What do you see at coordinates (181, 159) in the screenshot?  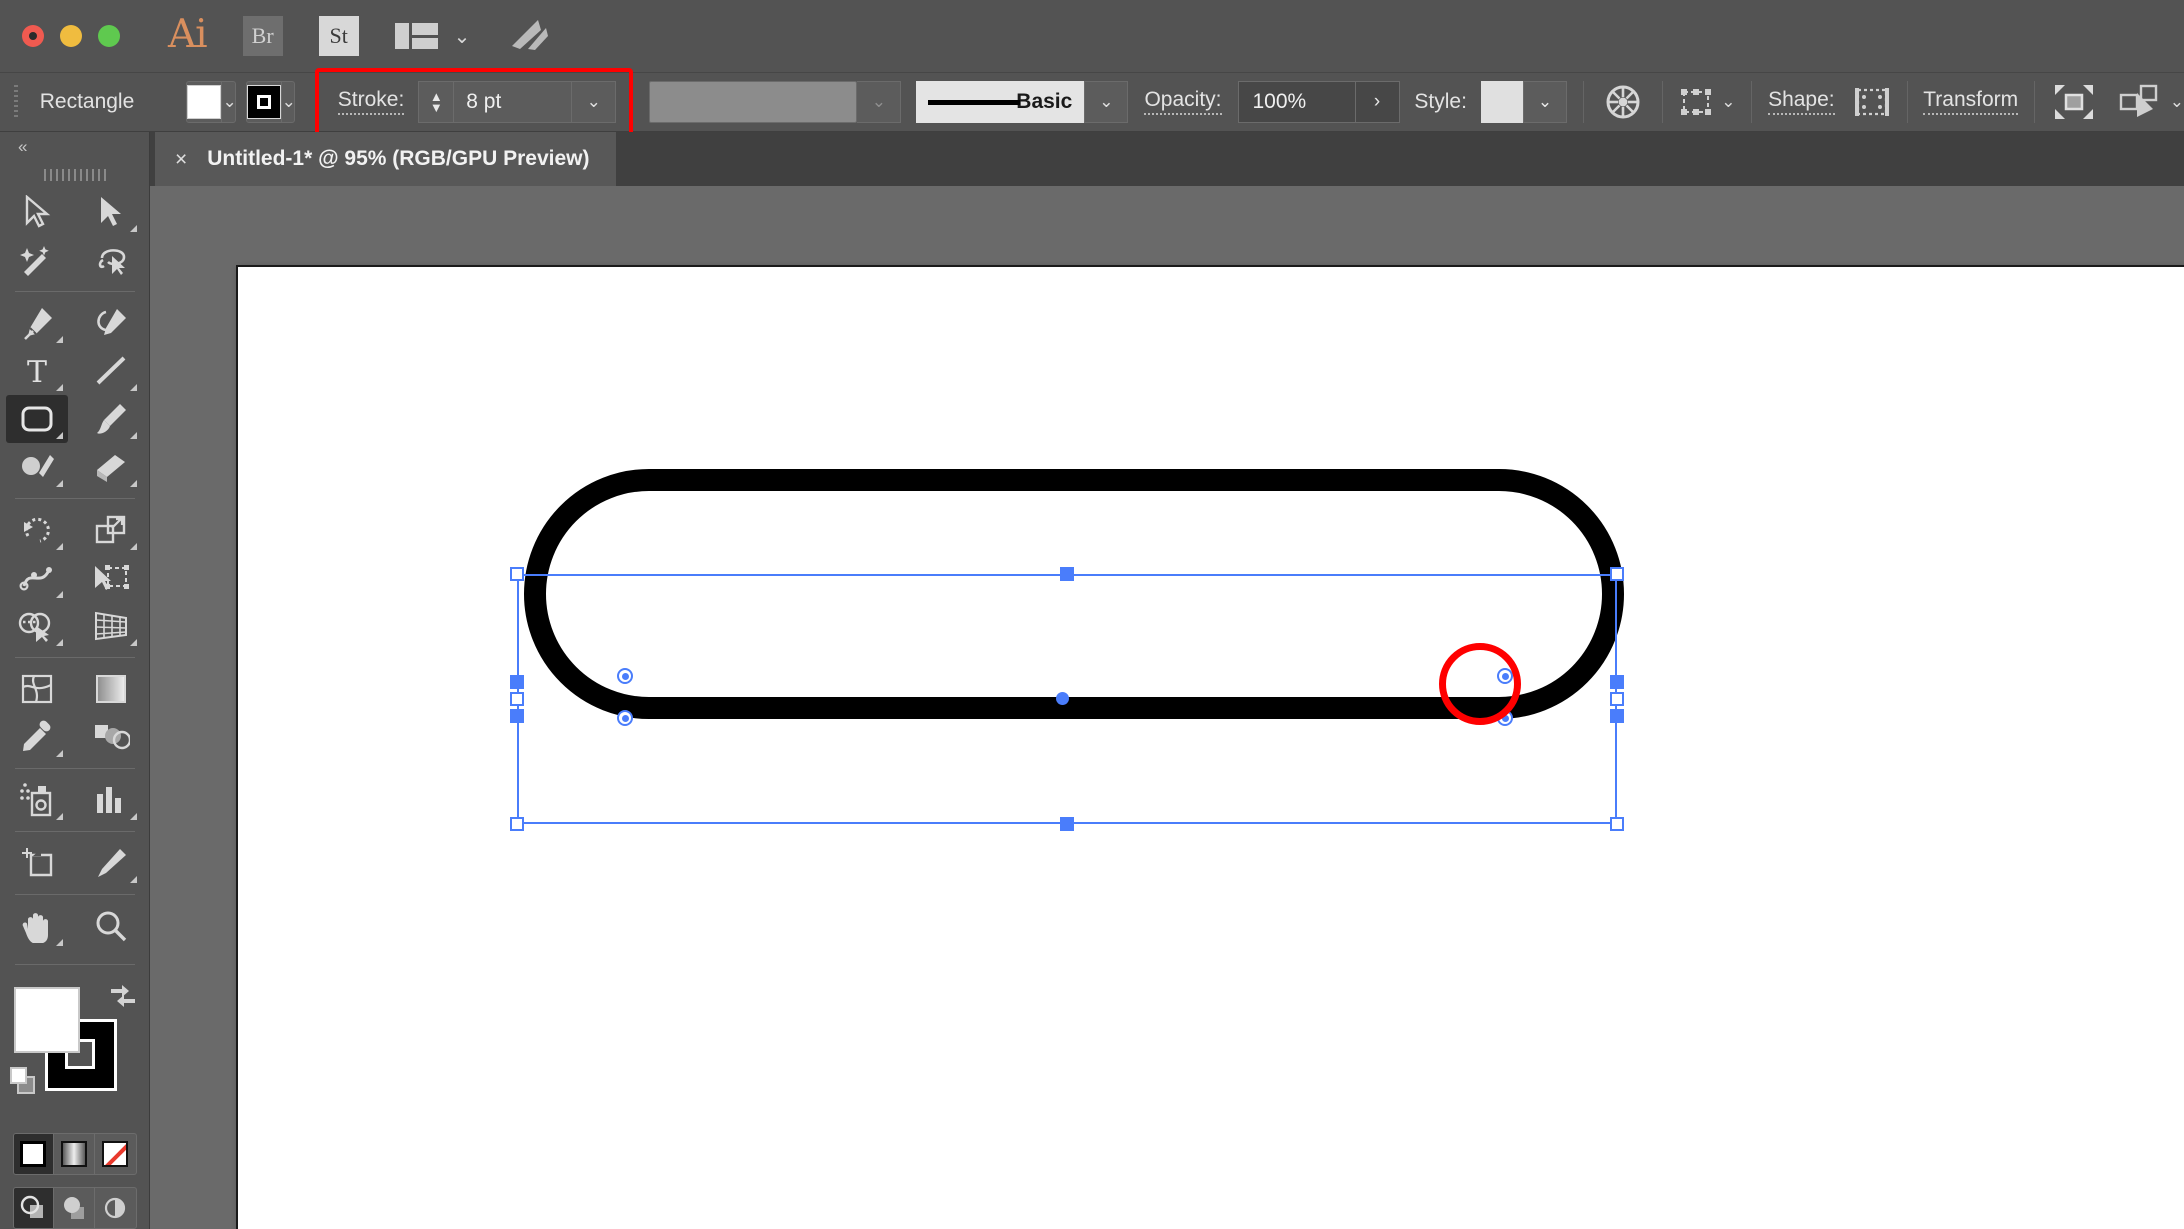 I see `close-icon: ×` at bounding box center [181, 159].